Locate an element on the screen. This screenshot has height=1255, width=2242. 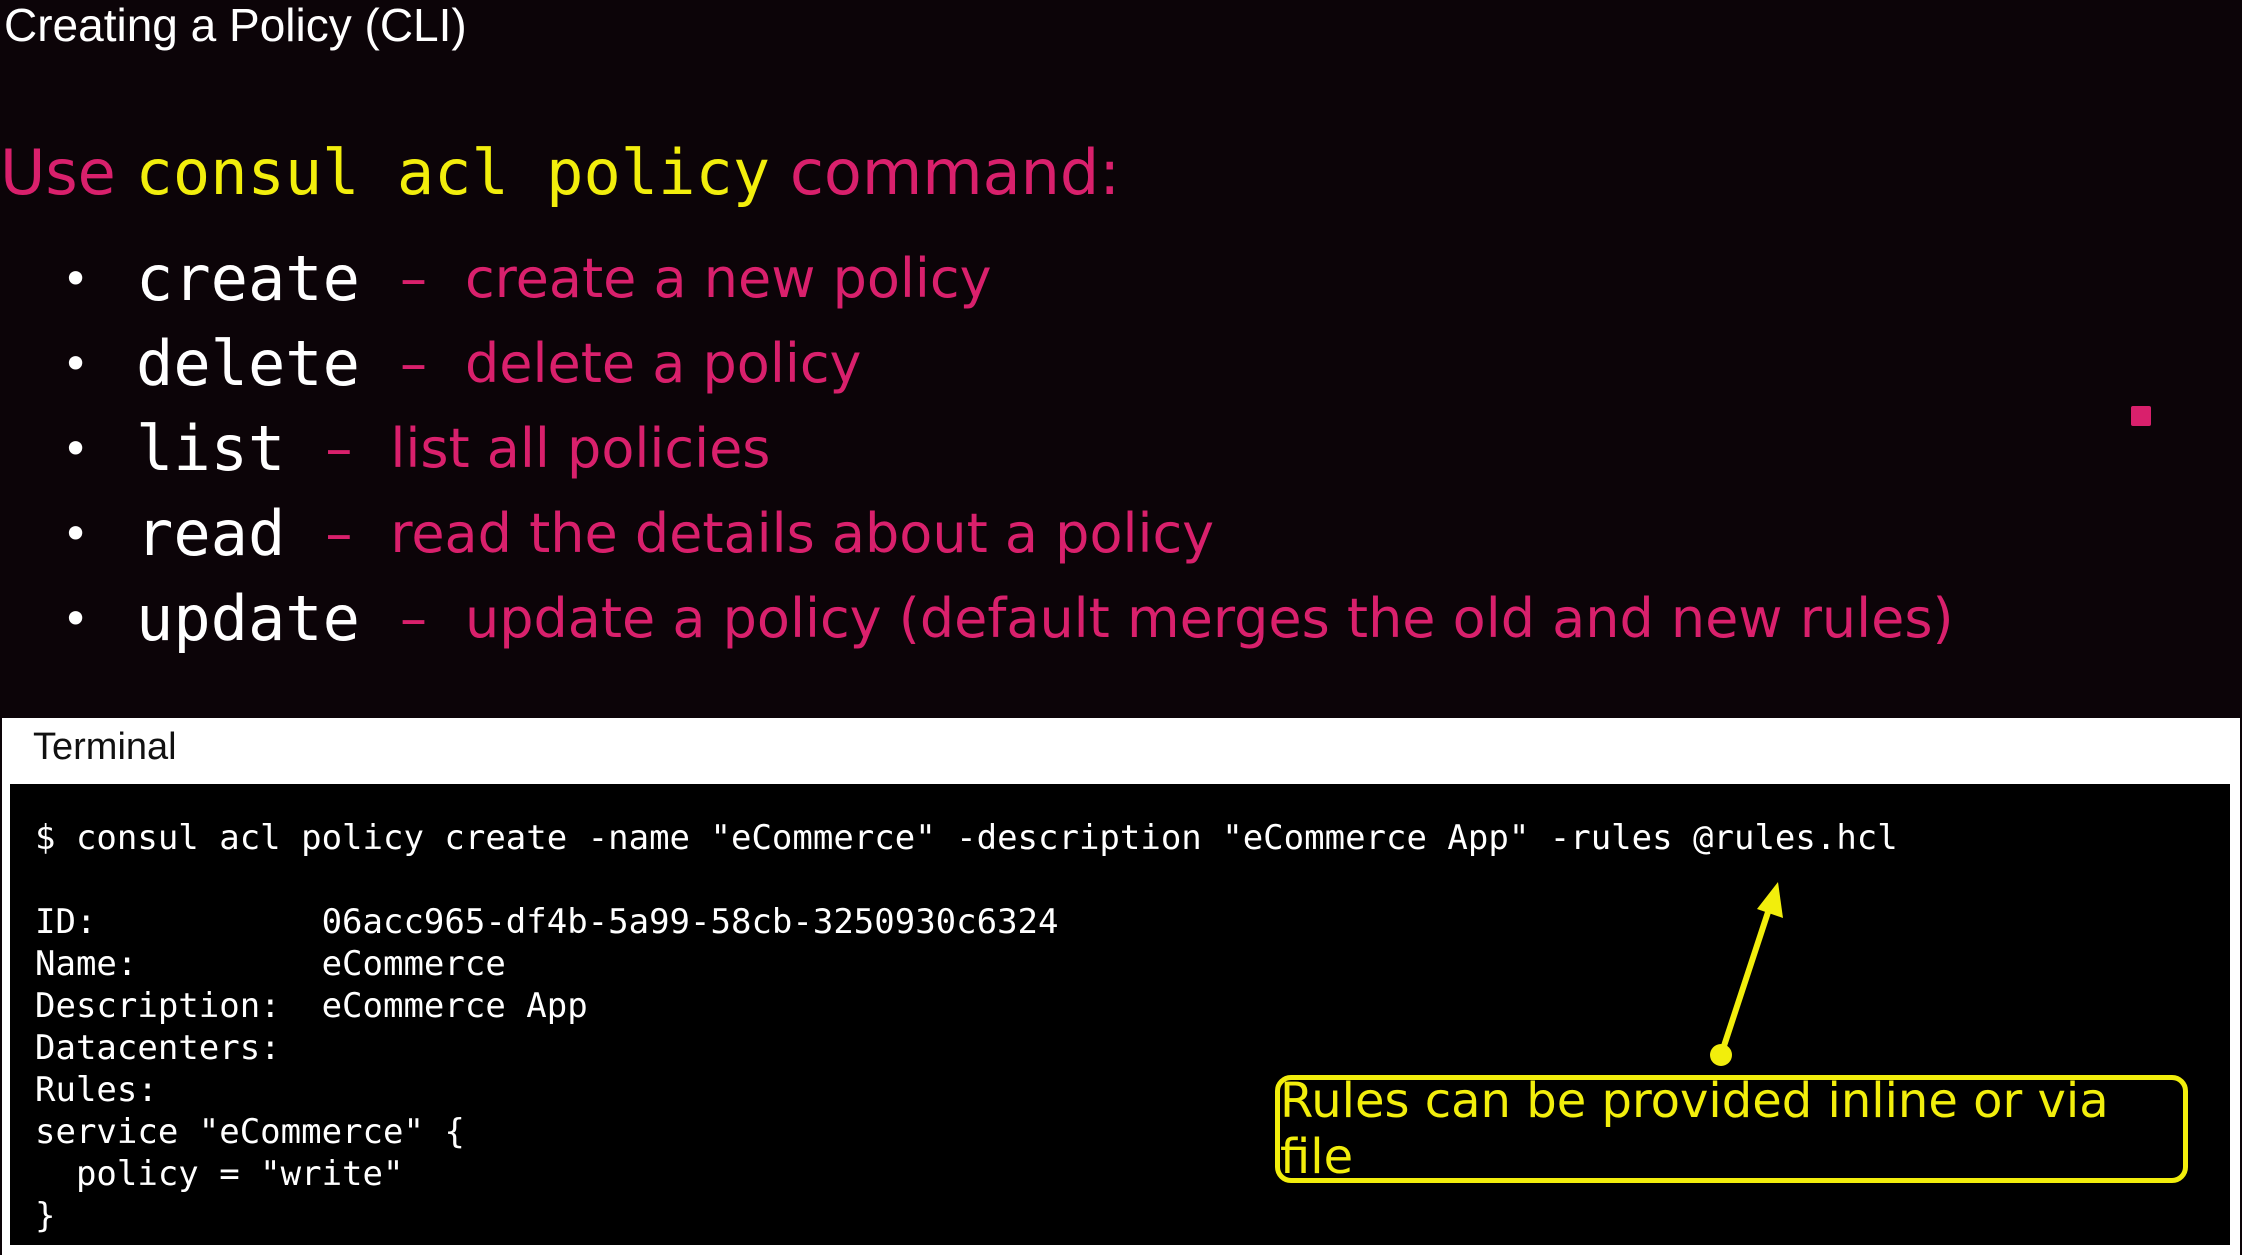
callout-box: Rules can be provided inline or via file is located at coordinates (1731, 1129).